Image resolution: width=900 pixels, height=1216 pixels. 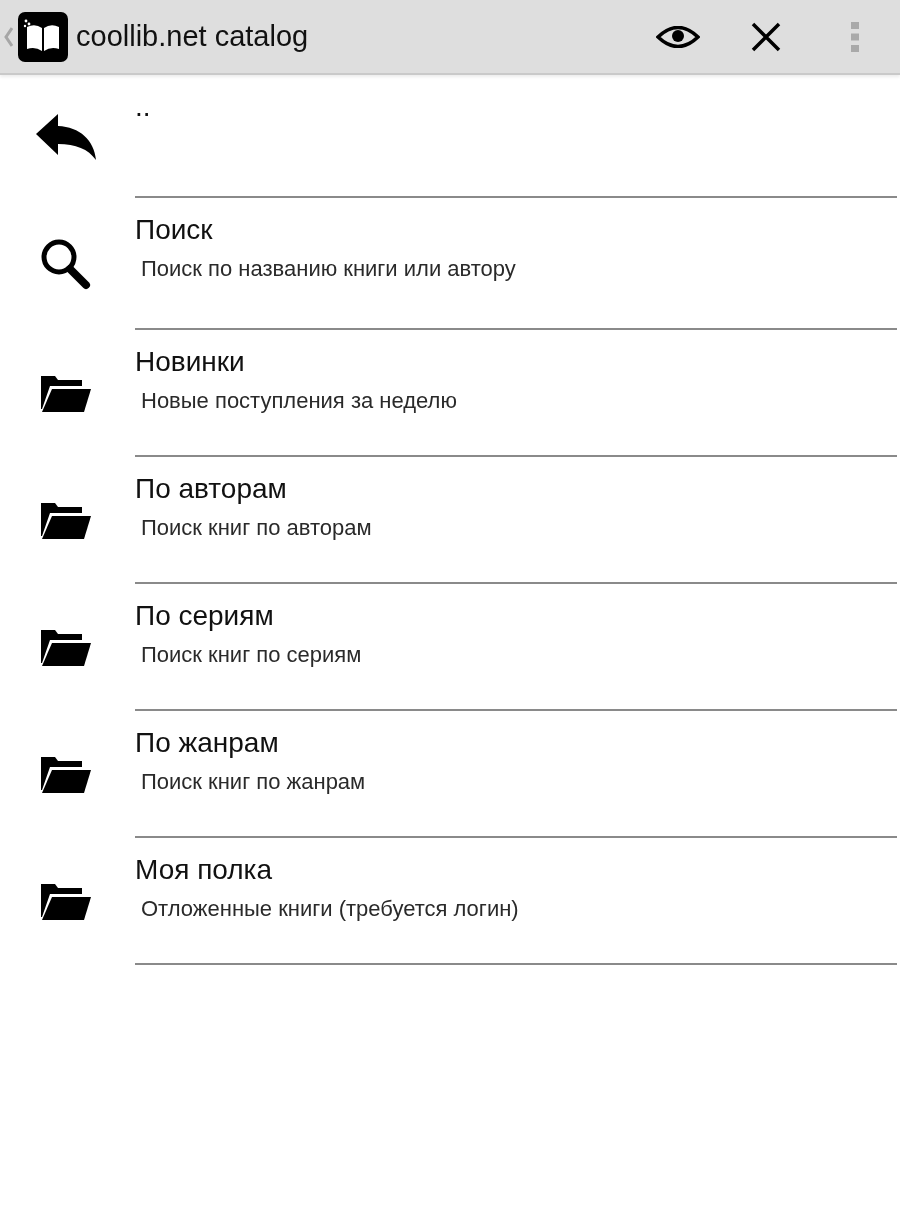 I want to click on chevron-left-icon, so click(x=8, y=36).